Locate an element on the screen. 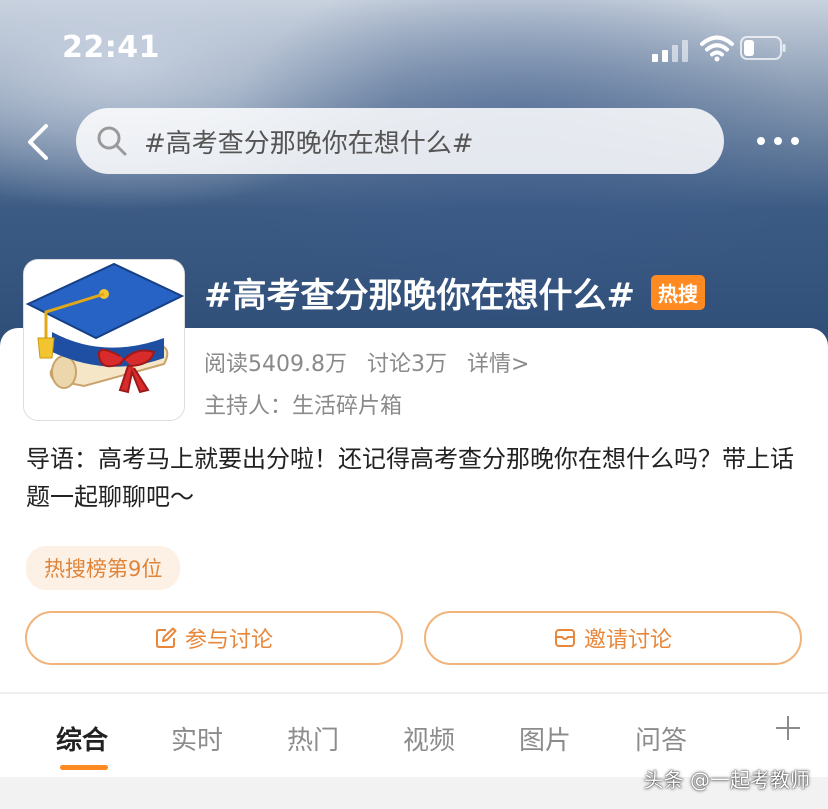 The image size is (828, 809). invite-envelope-icon is located at coordinates (564, 638).